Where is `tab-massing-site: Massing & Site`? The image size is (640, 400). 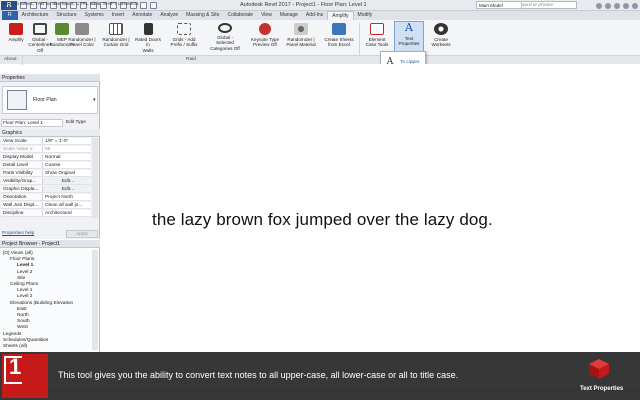 tab-massing-site: Massing & Site is located at coordinates (202, 15).